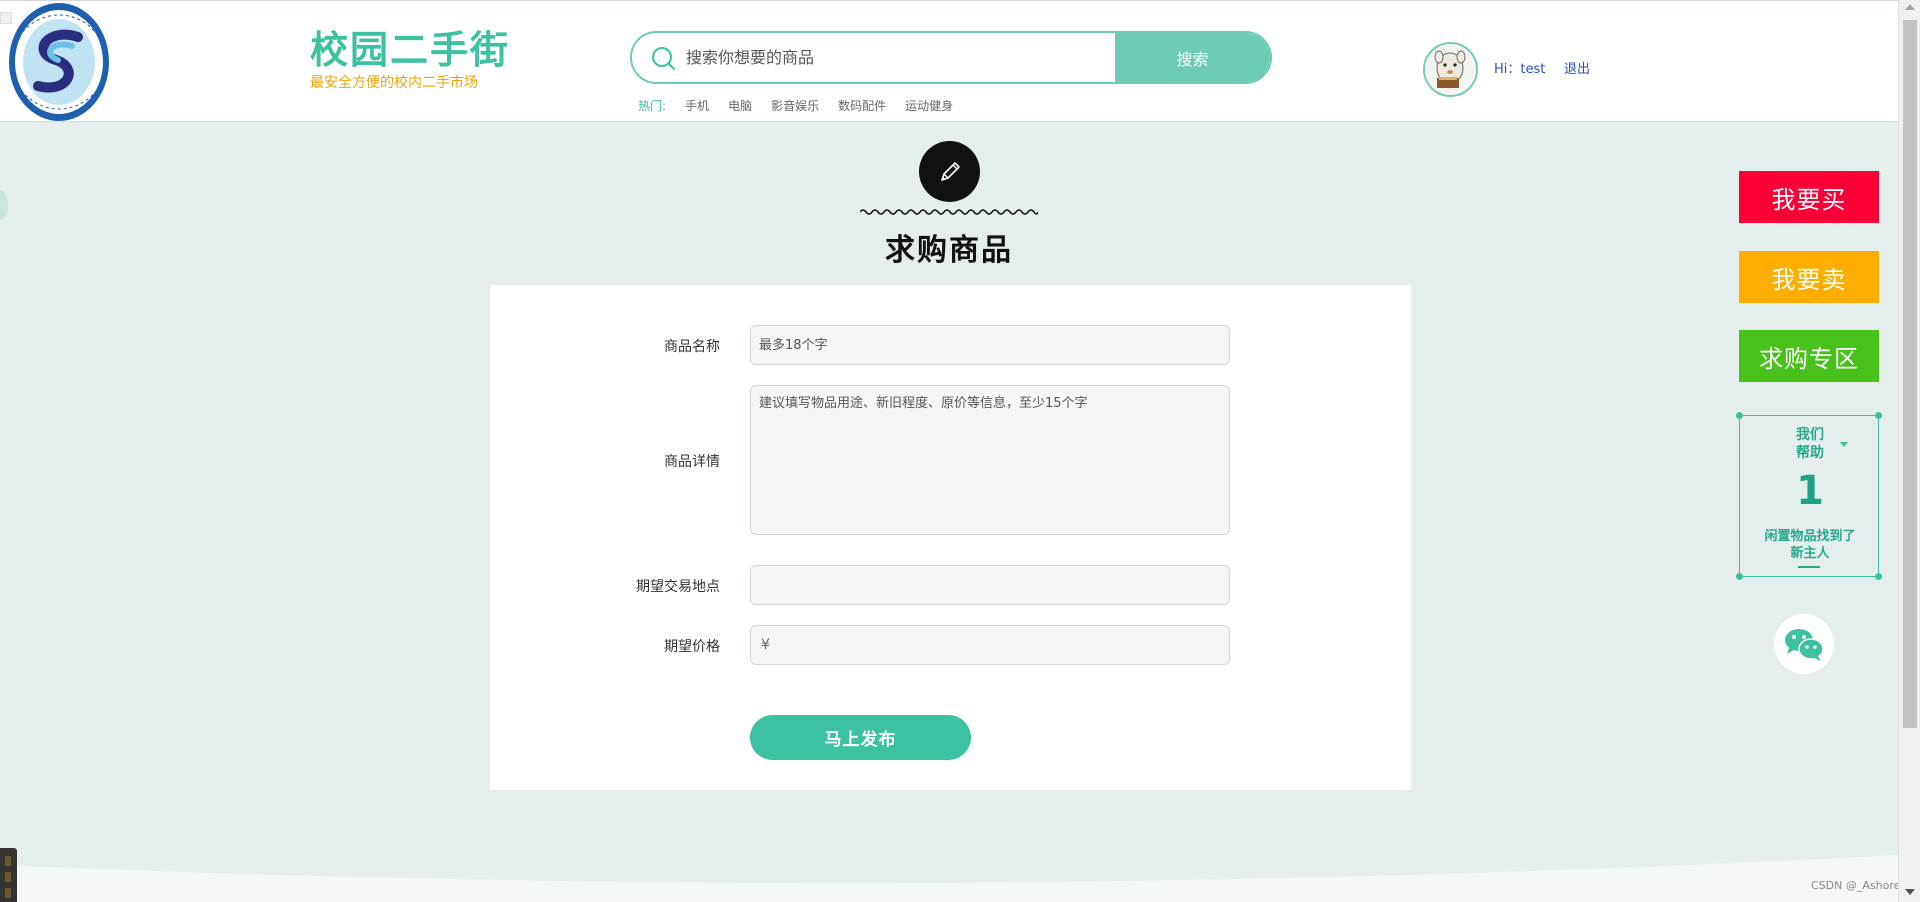  What do you see at coordinates (59, 62) in the screenshot?
I see `school-logo` at bounding box center [59, 62].